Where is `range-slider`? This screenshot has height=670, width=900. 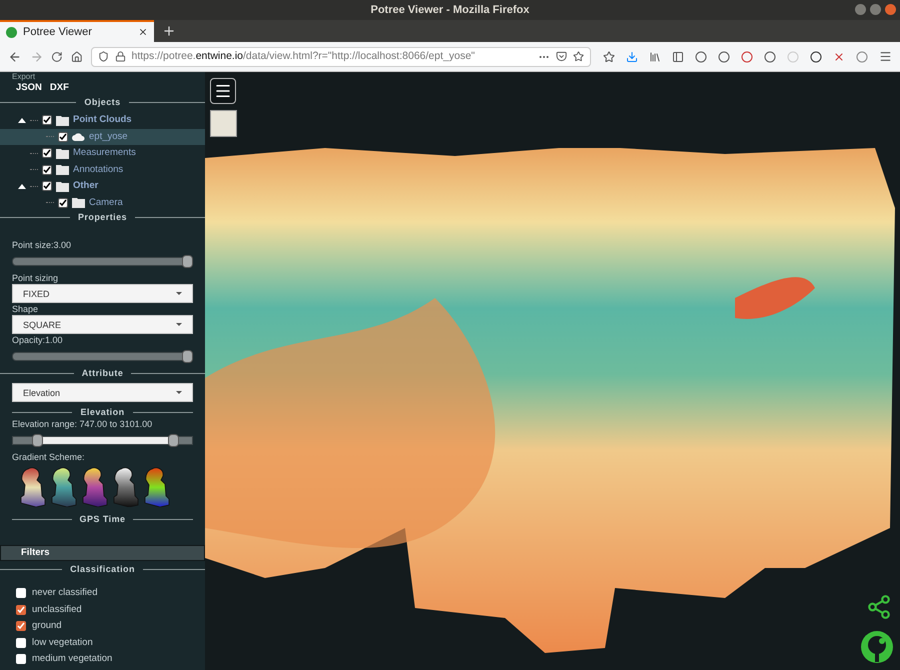
range-slider is located at coordinates (102, 440).